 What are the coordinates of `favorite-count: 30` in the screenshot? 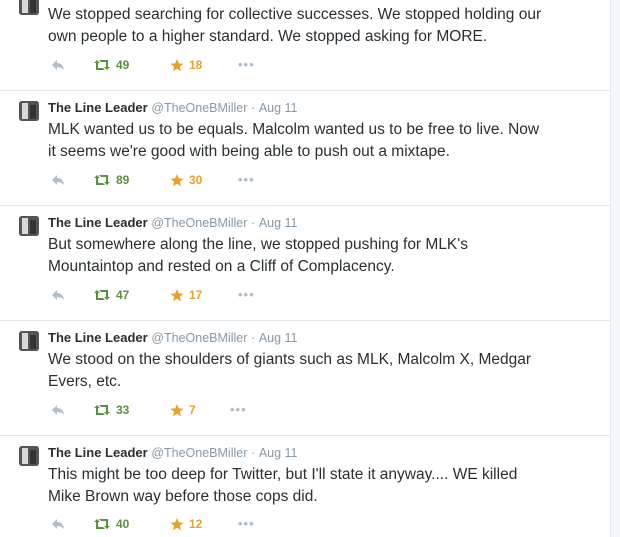 It's located at (196, 180).